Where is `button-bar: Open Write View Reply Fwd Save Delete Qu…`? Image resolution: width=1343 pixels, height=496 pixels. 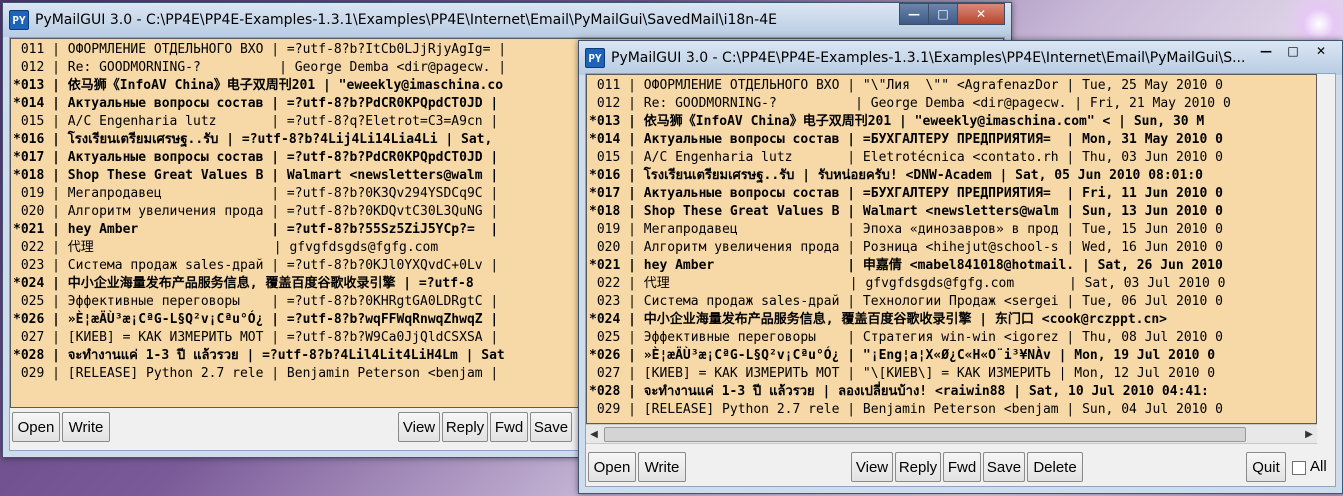
button-bar: Open Write View Reply Fwd Save Delete Qu… is located at coordinates (960, 470).